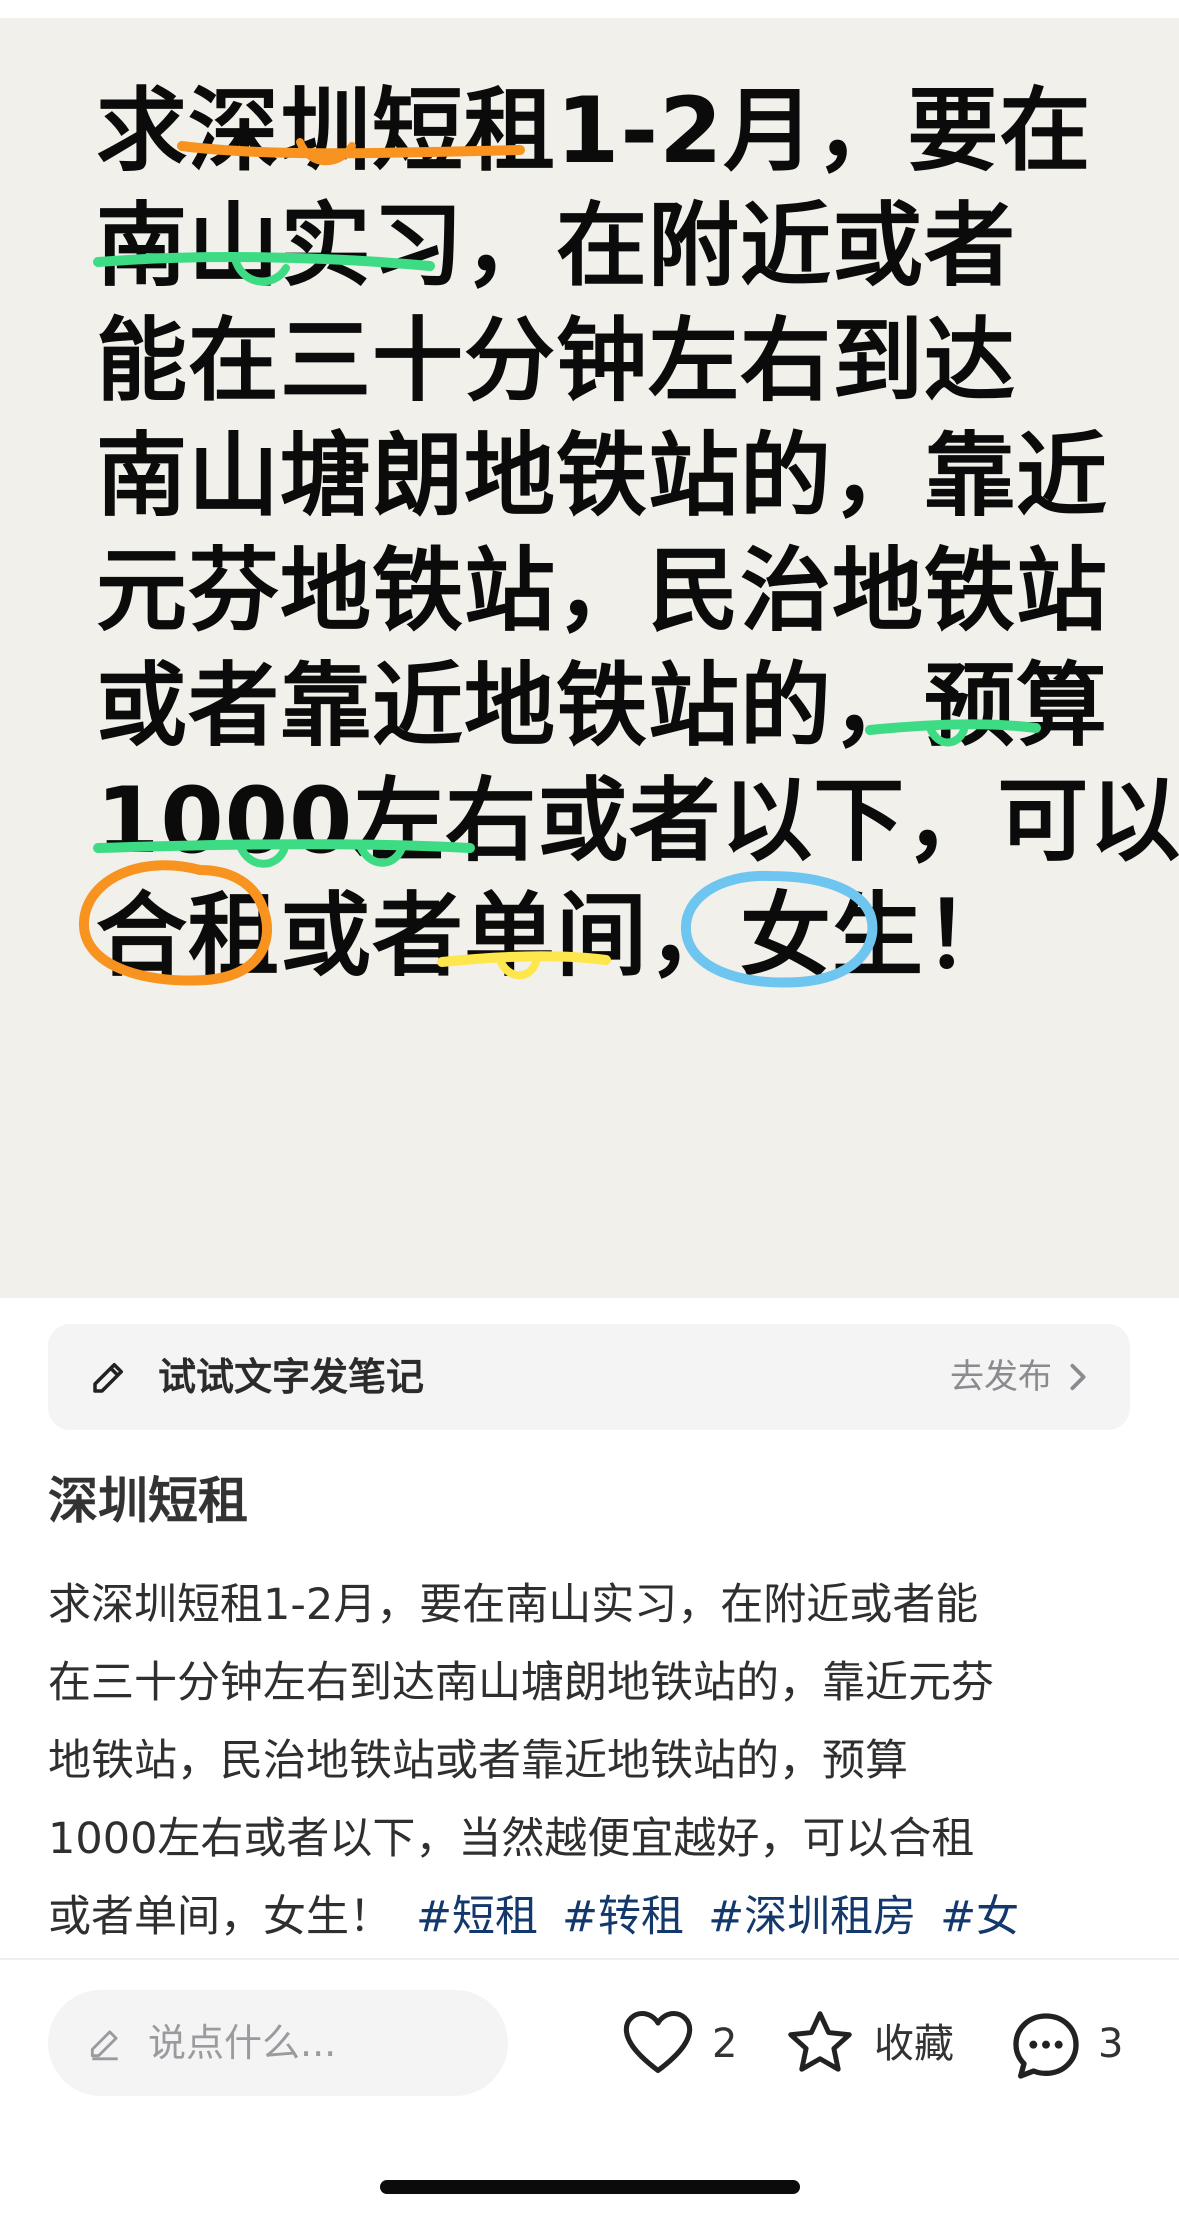 The height and width of the screenshot is (2223, 1179). I want to click on note-body-last-line: 或者单间，女生！ #短租 #转租 #深圳租房 #女, so click(593, 1917).